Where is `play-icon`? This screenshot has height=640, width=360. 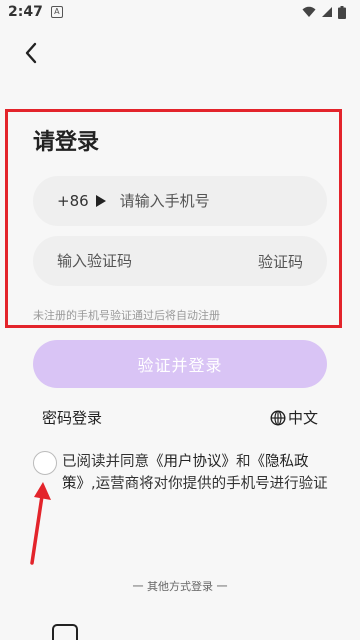 play-icon is located at coordinates (100, 201).